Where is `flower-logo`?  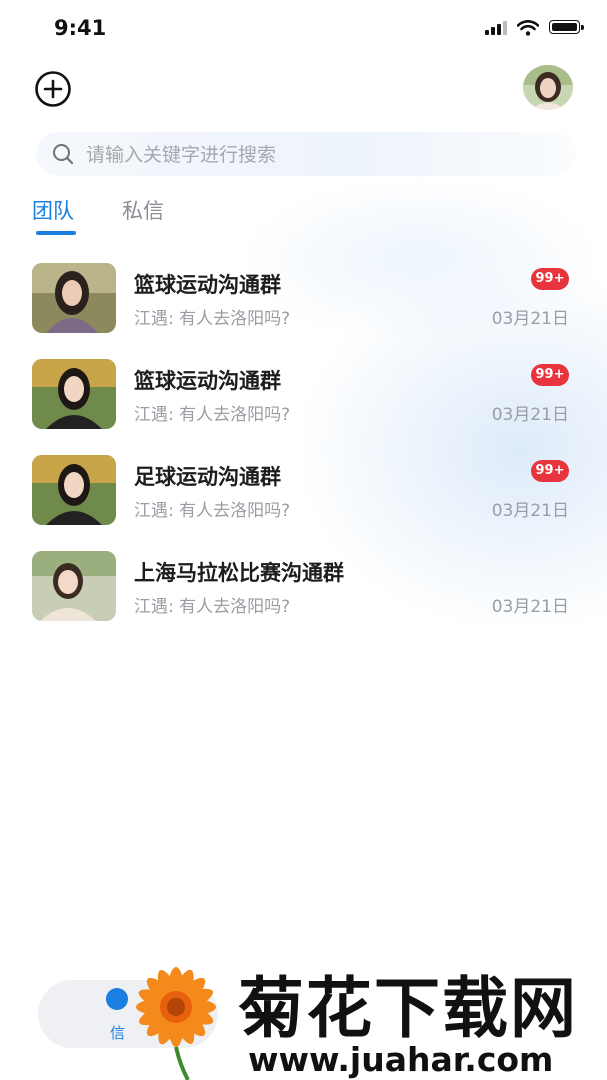
flower-logo is located at coordinates (176, 1023).